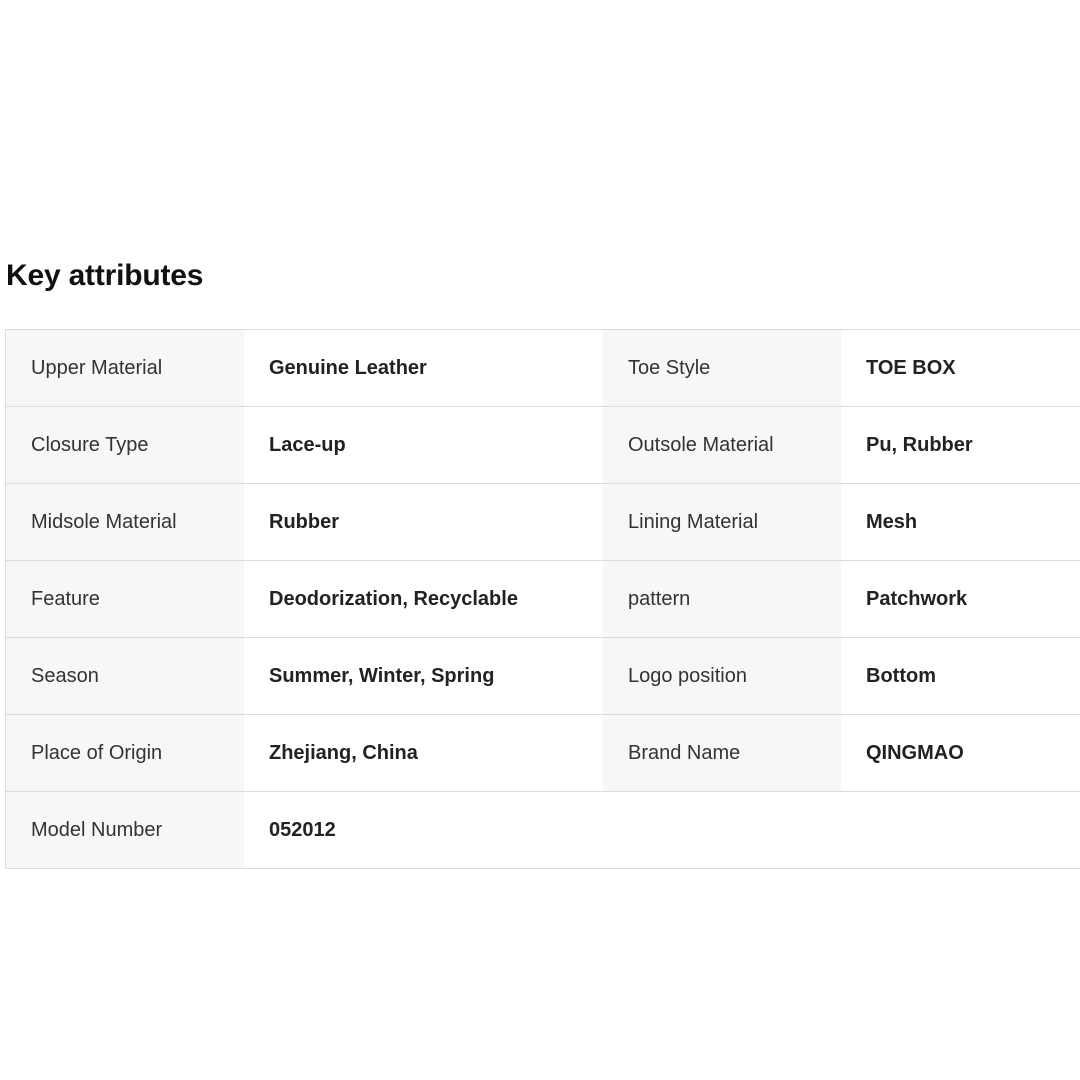  I want to click on attribute-label: Closure Type, so click(125, 445).